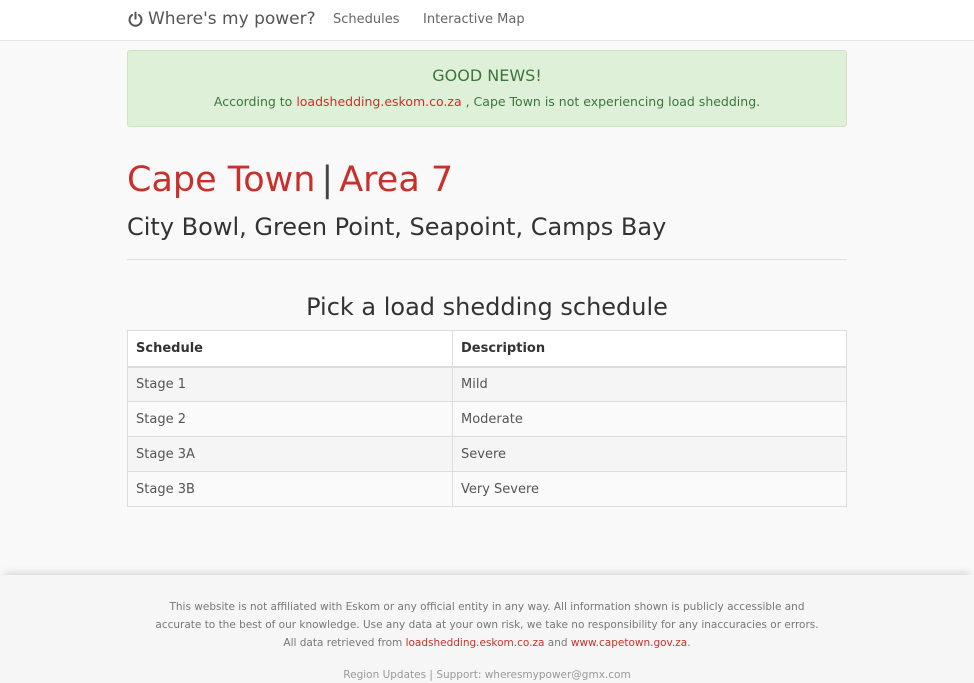 This screenshot has height=683, width=974. I want to click on data-and: and, so click(557, 643).